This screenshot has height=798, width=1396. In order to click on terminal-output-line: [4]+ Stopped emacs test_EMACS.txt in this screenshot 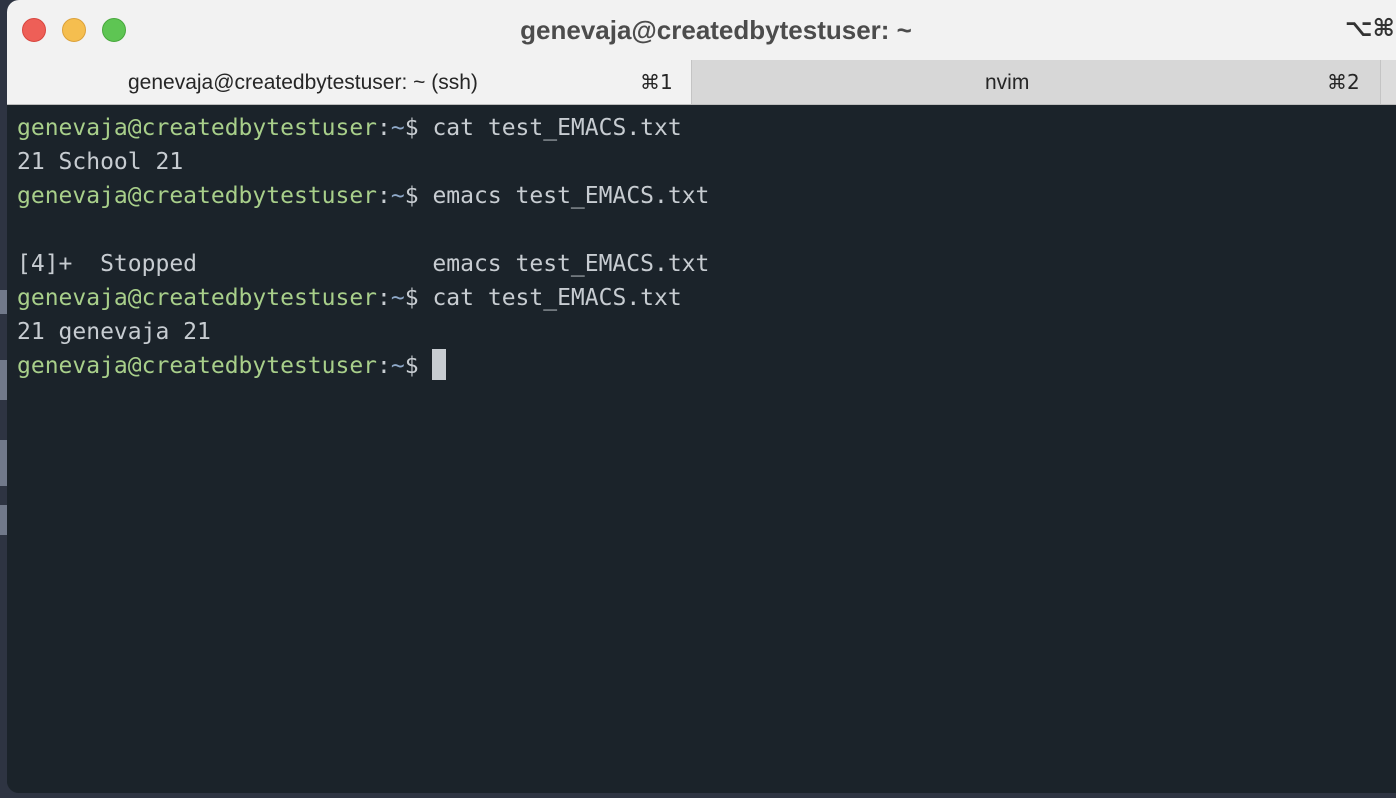, I will do `click(706, 264)`.